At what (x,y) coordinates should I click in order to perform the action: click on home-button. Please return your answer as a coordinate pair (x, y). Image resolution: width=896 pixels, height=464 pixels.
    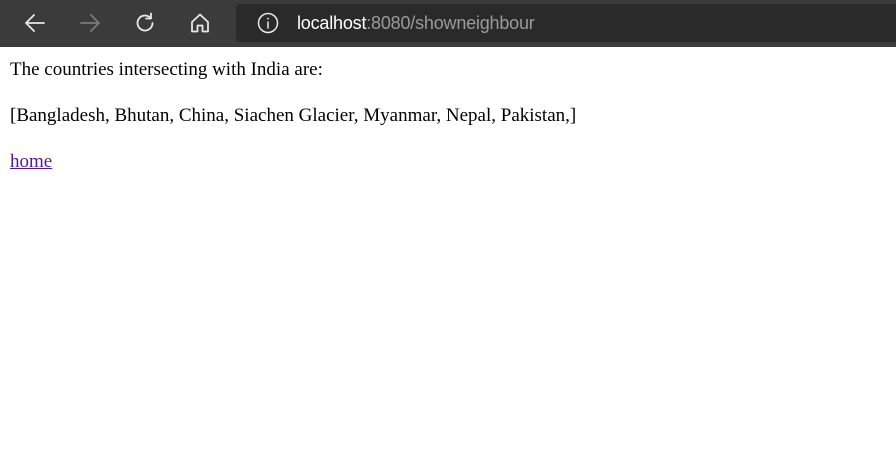
    Looking at the image, I should click on (200, 23).